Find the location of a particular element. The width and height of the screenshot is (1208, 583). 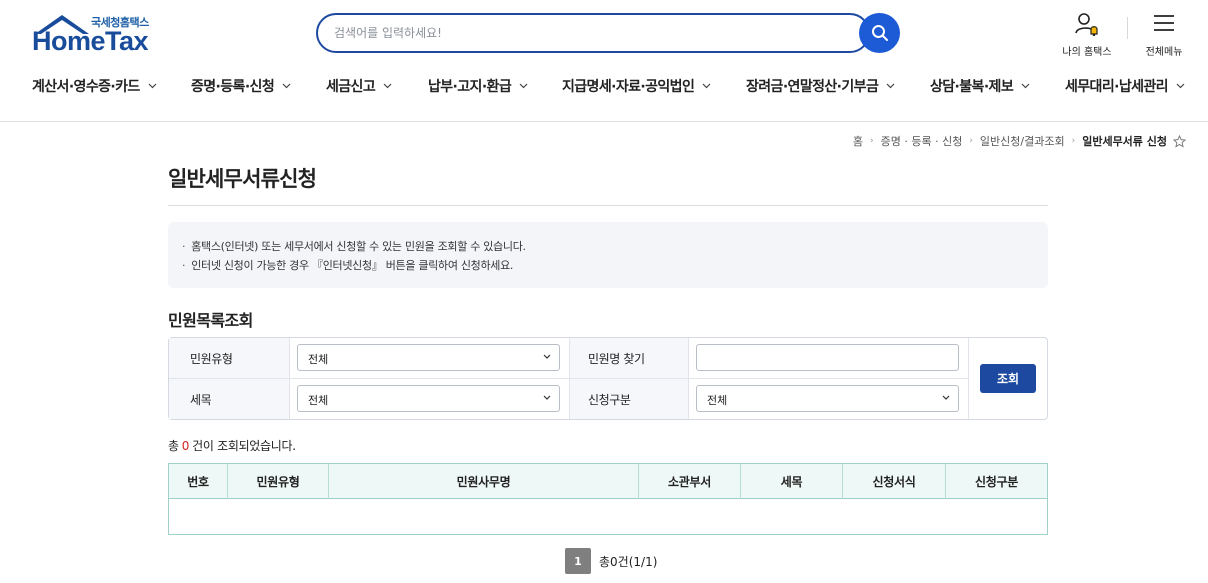

my-hometax-button: 나의 홈택스 is located at coordinates (1087, 35).